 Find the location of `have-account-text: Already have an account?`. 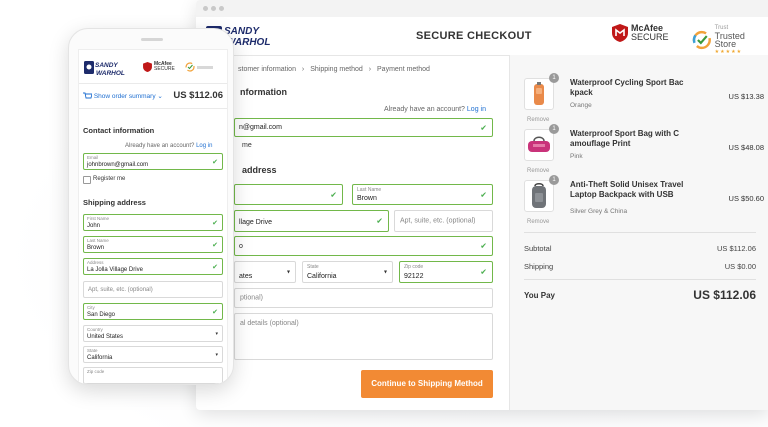

have-account-text: Already have an account? is located at coordinates (424, 109).